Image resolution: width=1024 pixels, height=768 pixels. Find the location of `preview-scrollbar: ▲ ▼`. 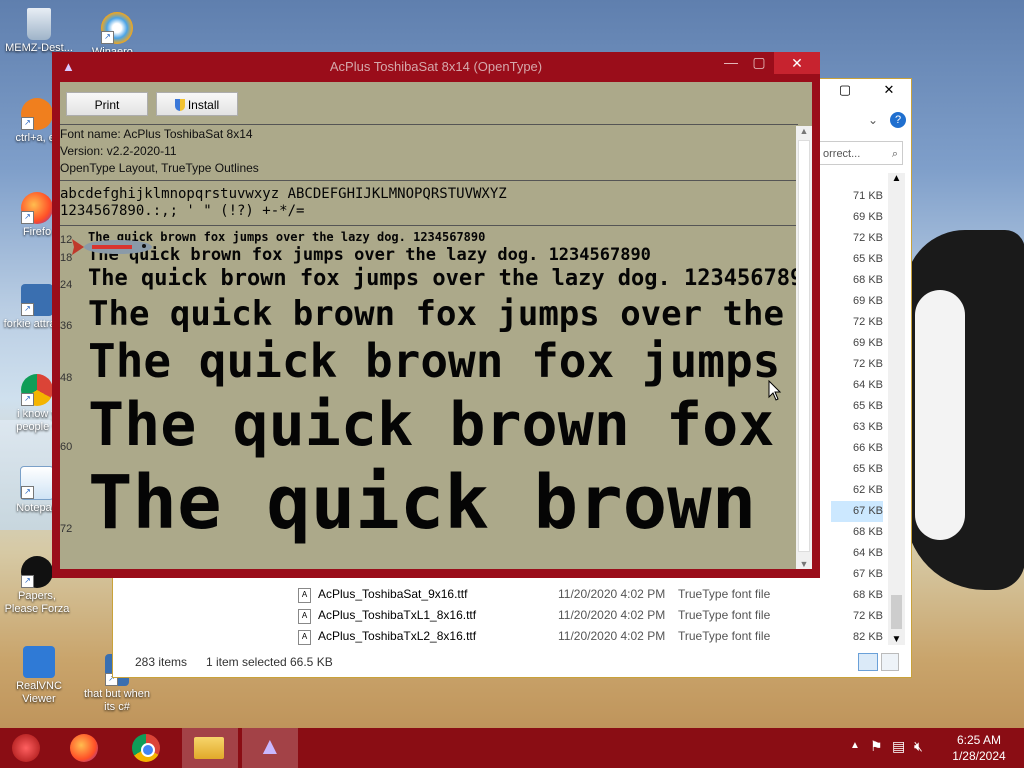

preview-scrollbar: ▲ ▼ is located at coordinates (804, 347).